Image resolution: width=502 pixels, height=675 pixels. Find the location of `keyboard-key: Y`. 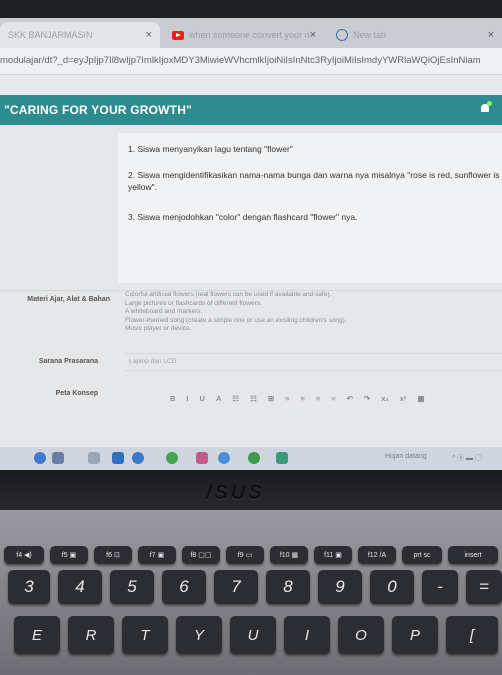

keyboard-key: Y is located at coordinates (199, 635).